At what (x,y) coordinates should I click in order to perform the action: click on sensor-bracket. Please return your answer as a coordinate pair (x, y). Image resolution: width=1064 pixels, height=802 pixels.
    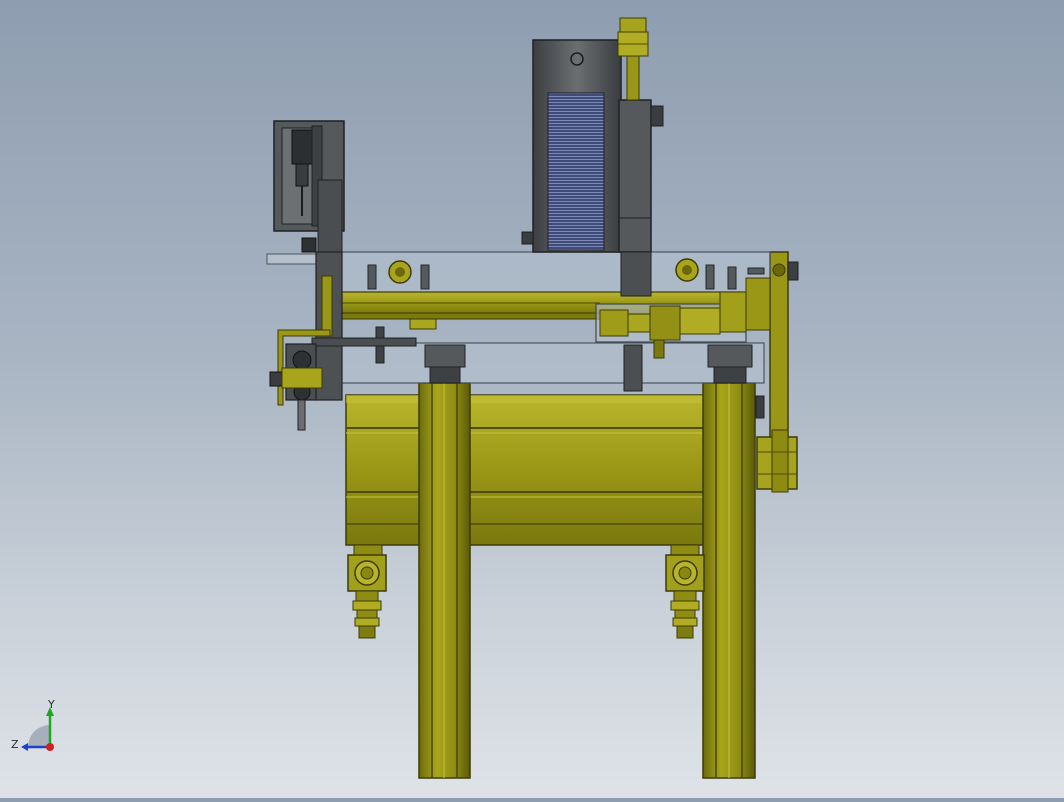
    Looking at the image, I should click on (309, 186).